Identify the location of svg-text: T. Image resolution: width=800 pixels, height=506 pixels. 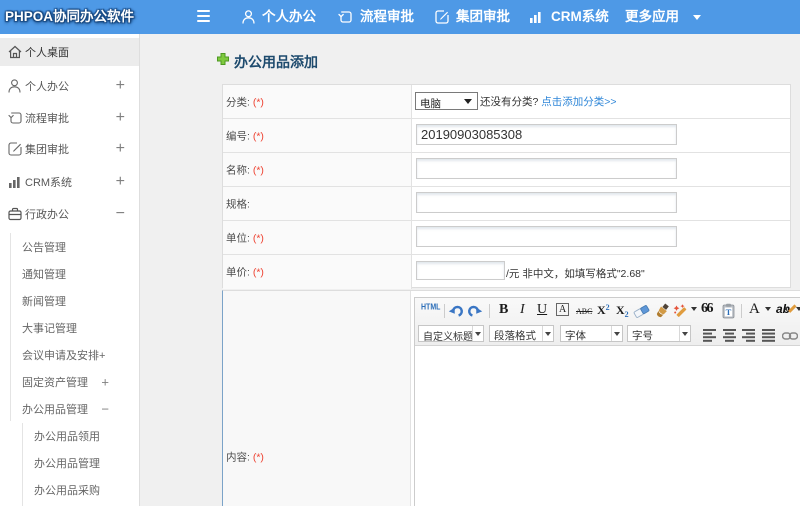
(729, 312).